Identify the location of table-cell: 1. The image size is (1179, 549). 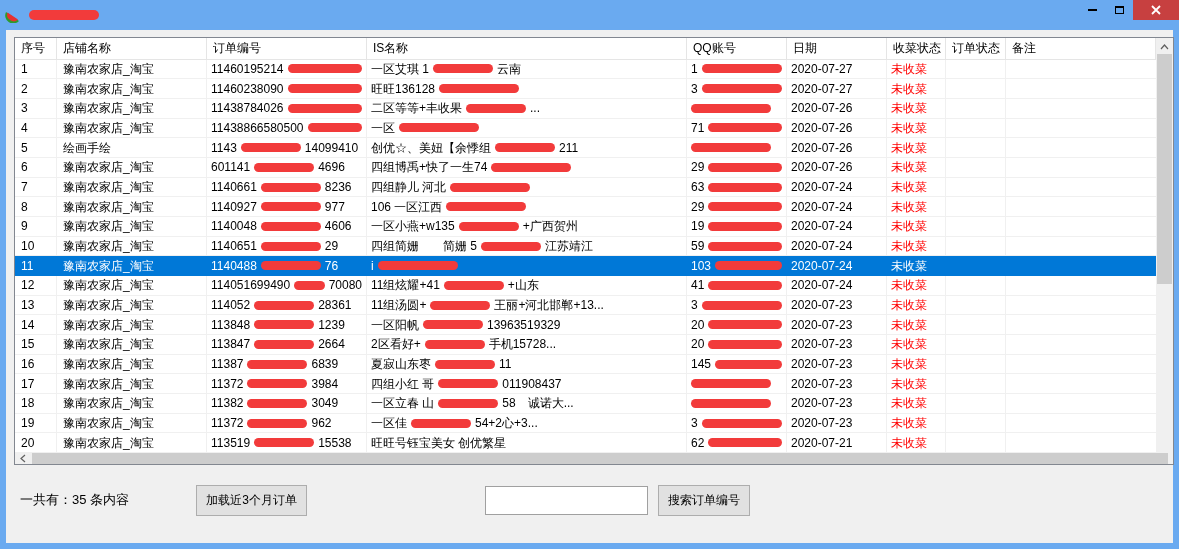
(36, 69).